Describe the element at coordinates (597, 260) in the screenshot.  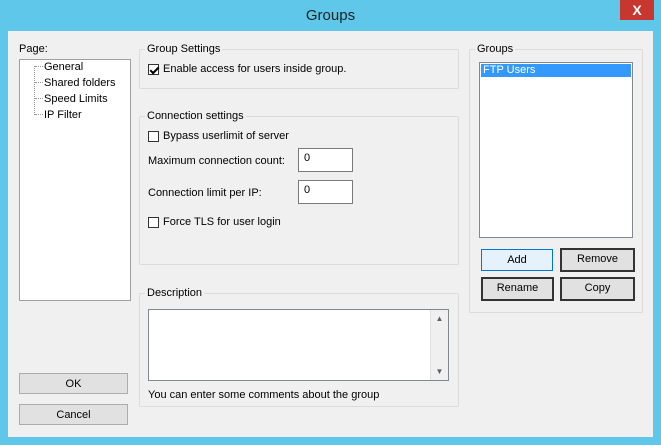
I see `remove-group-button: Remove` at that location.